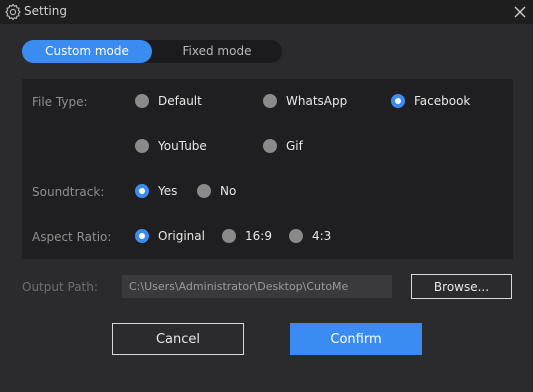 This screenshot has width=533, height=392. What do you see at coordinates (68, 192) in the screenshot?
I see `soundtrack-label: Soundtrack:` at bounding box center [68, 192].